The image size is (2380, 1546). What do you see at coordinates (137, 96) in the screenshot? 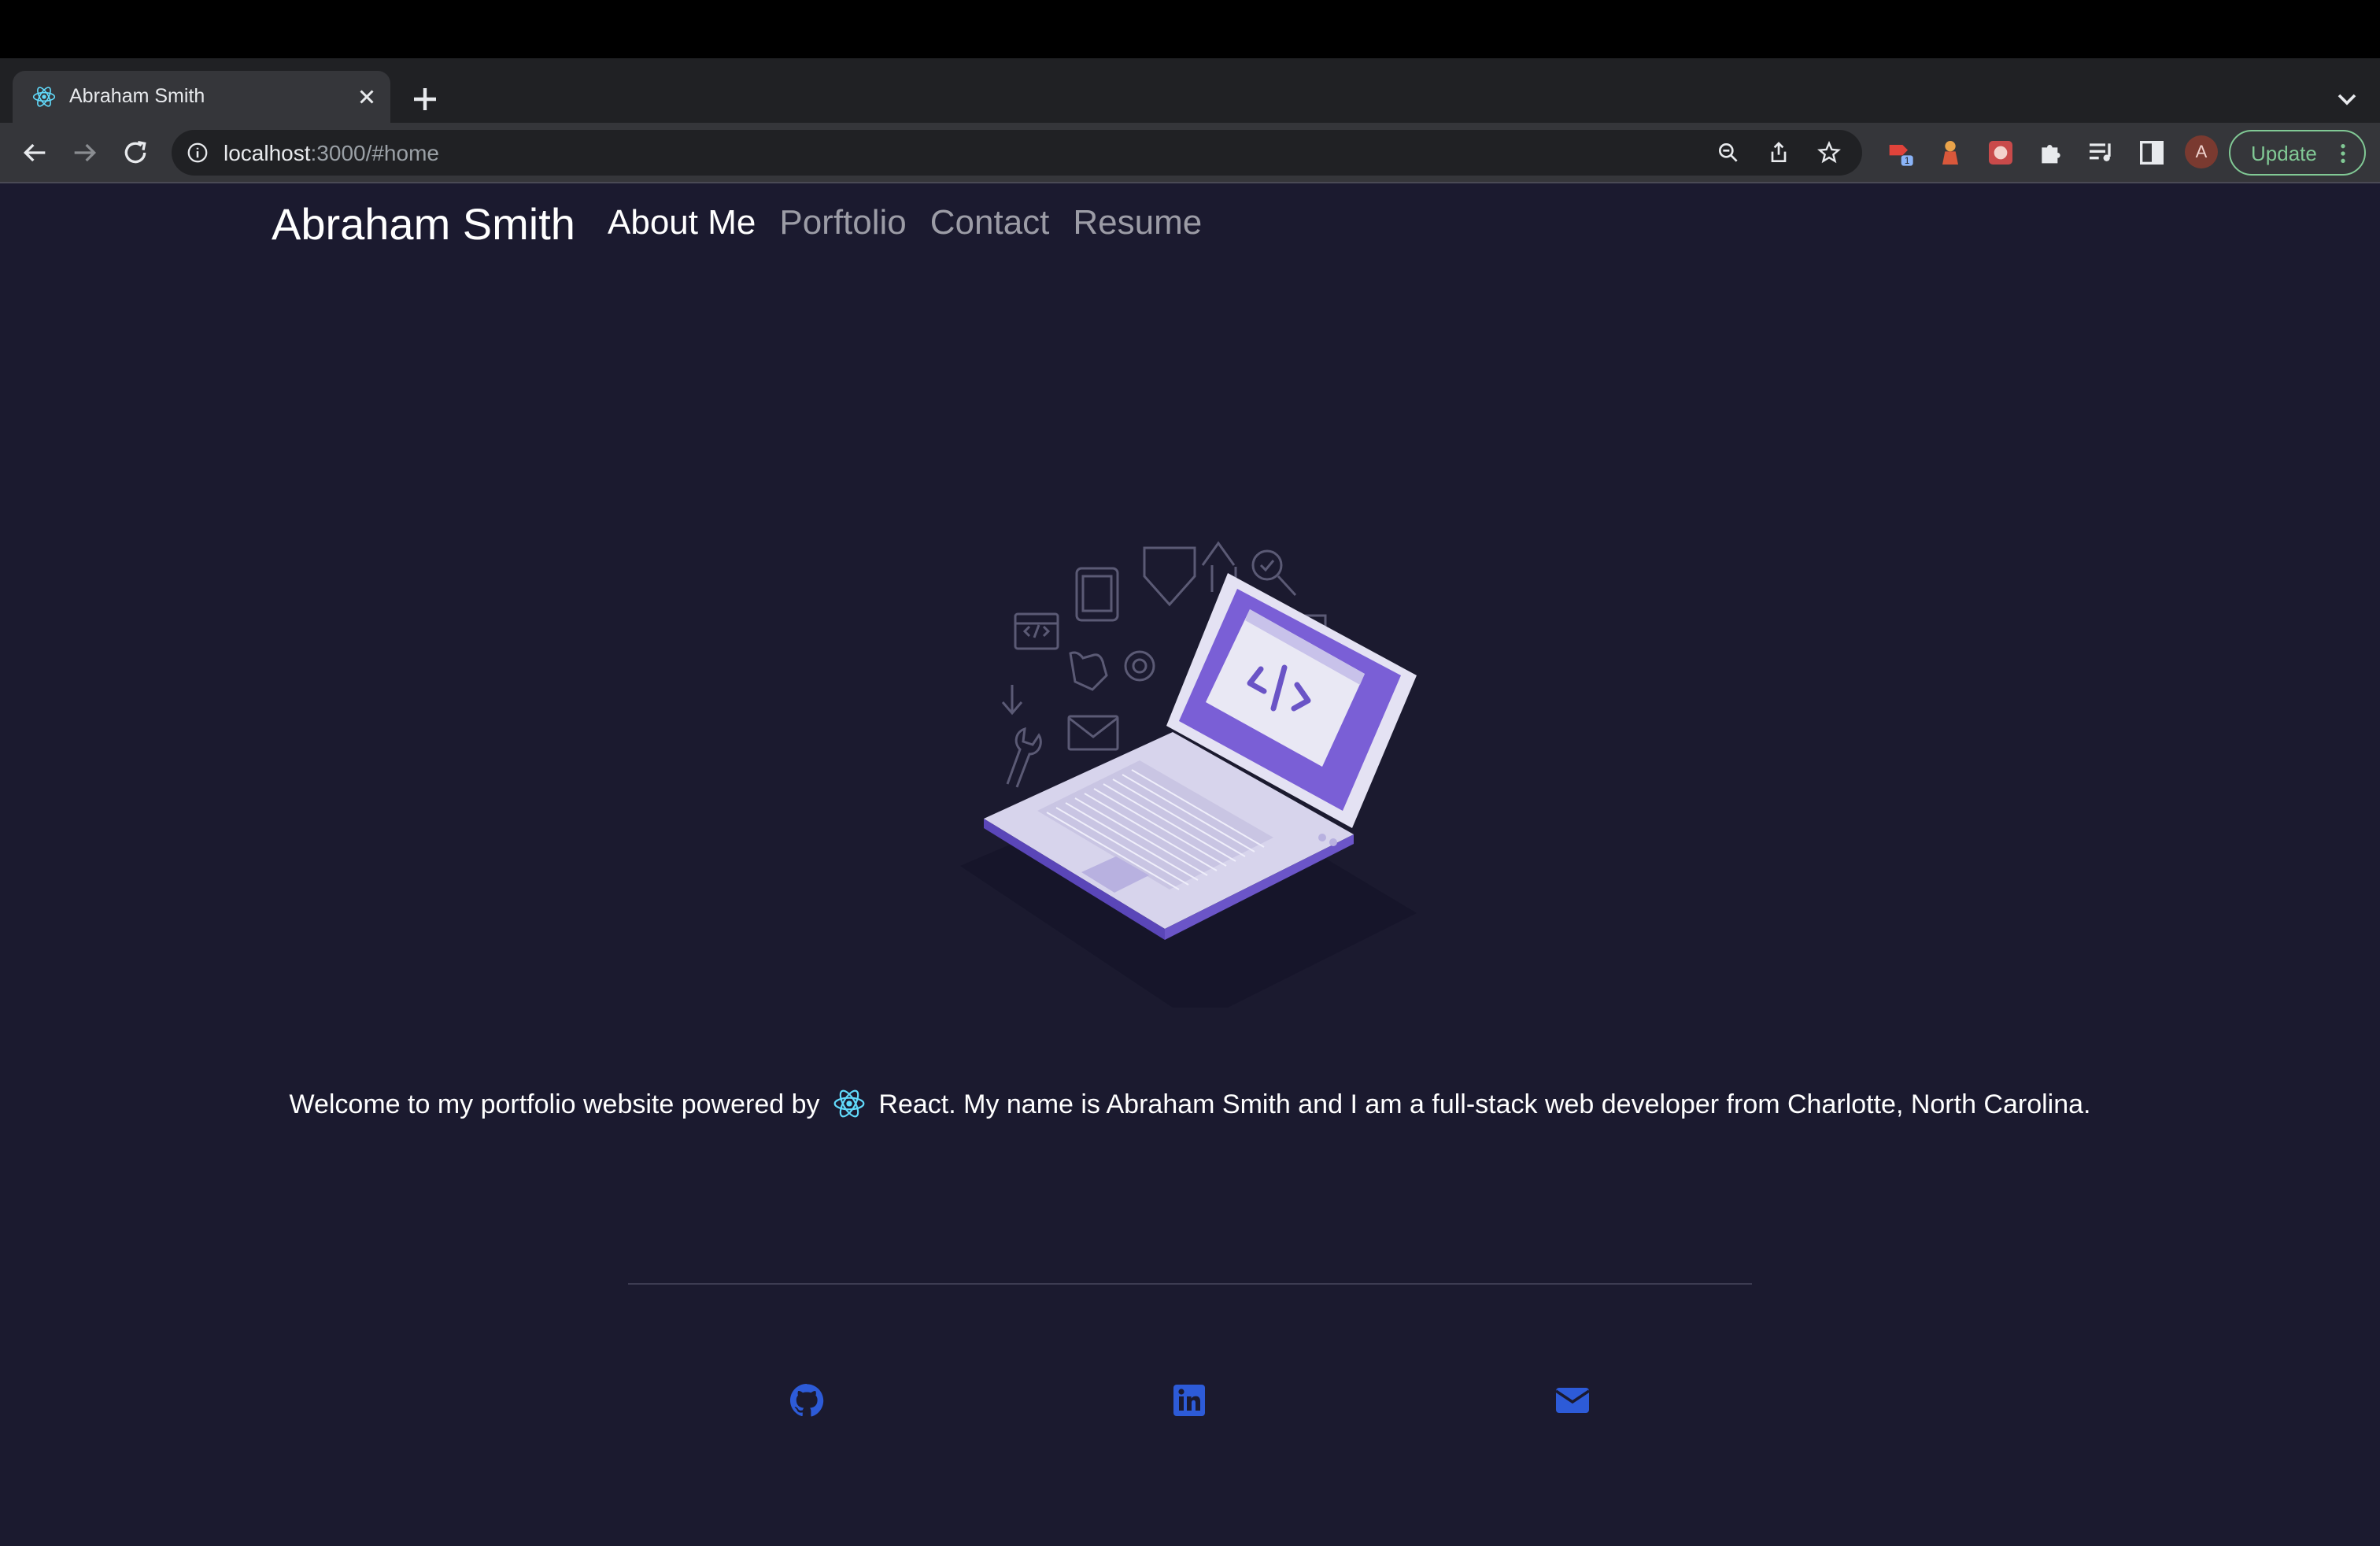
I see `tab-title: Abraham Smith` at bounding box center [137, 96].